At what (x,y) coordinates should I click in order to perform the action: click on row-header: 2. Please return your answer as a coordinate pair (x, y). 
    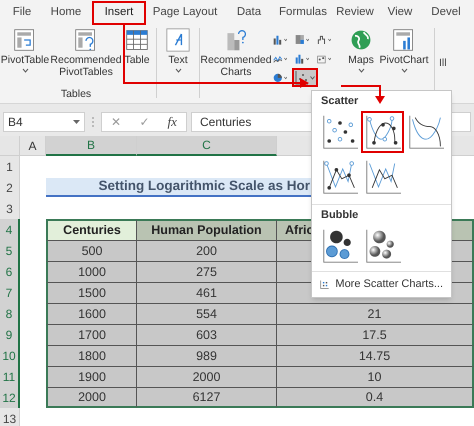
    Looking at the image, I should click on (10, 187).